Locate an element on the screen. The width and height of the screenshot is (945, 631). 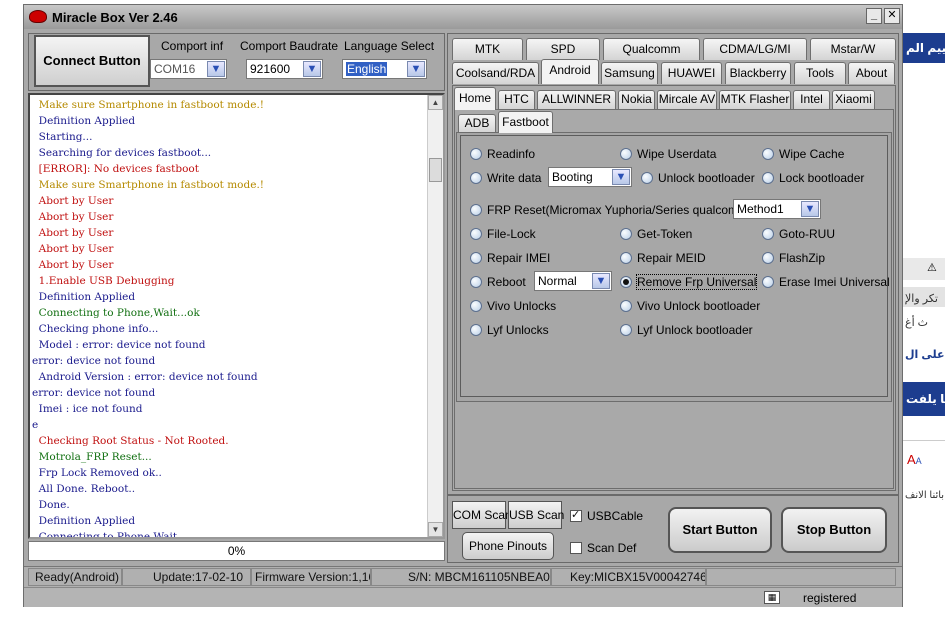
checkbox-checked-icon is located at coordinates (576, 515).